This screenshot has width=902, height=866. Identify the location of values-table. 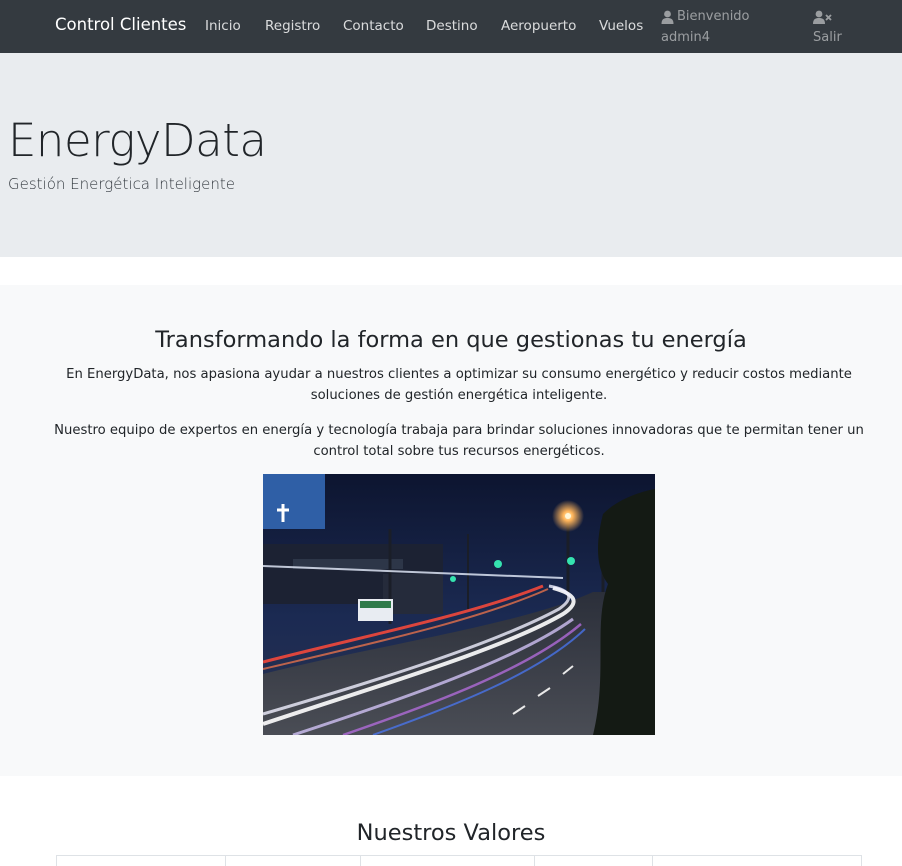
(459, 860).